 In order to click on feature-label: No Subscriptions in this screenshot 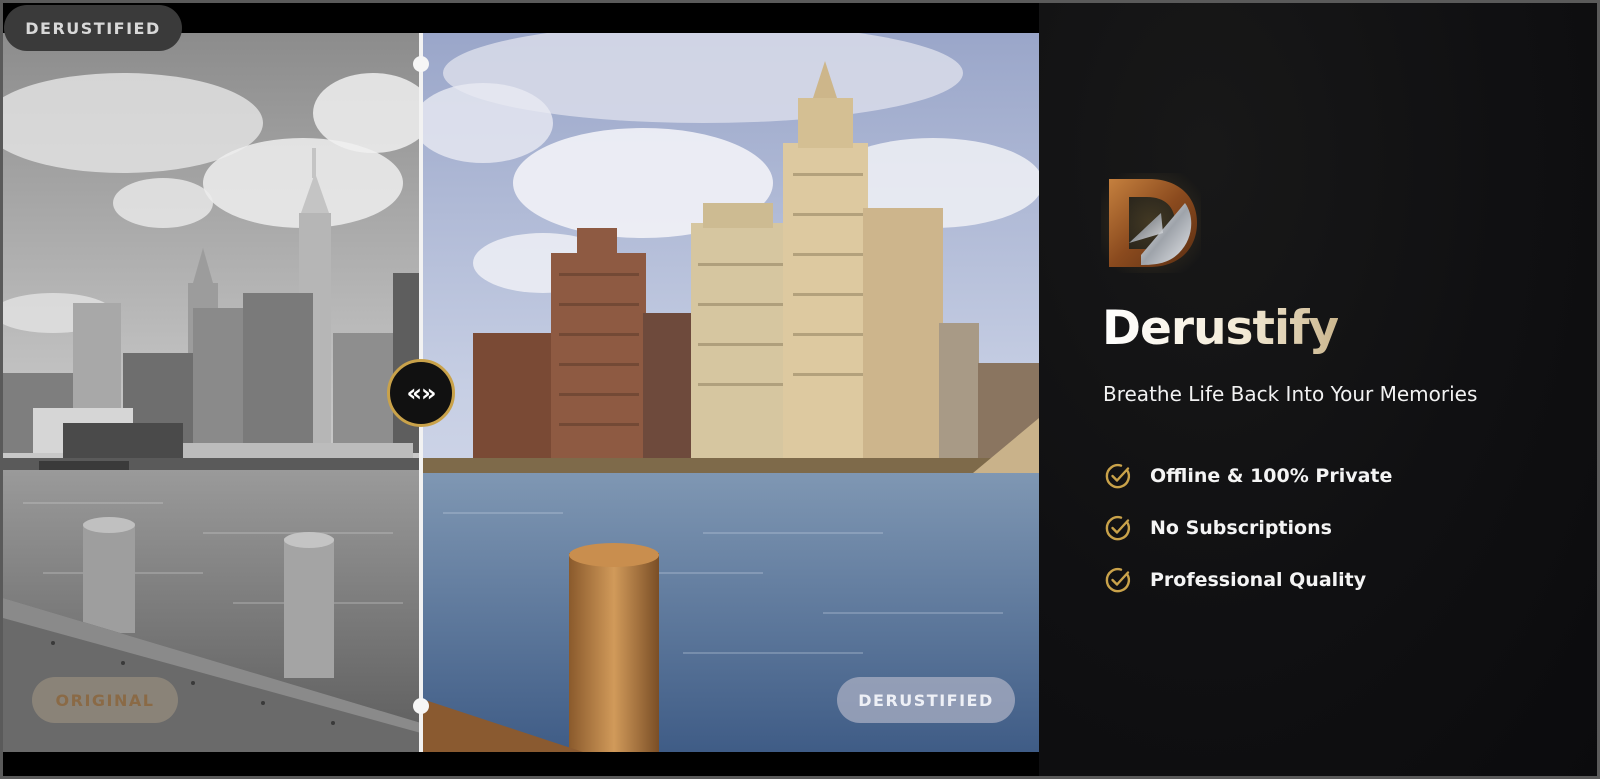, I will do `click(1241, 528)`.